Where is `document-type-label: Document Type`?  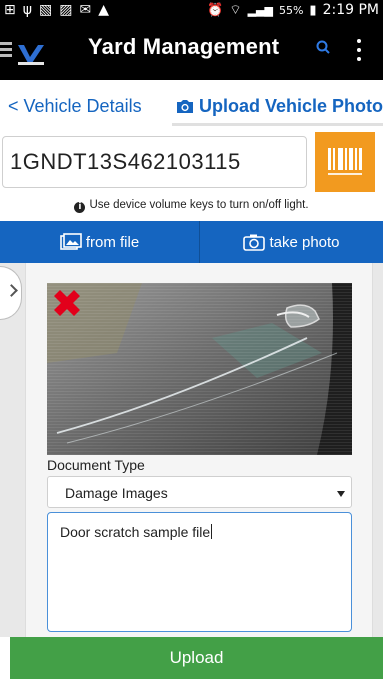
document-type-label: Document Type is located at coordinates (96, 465).